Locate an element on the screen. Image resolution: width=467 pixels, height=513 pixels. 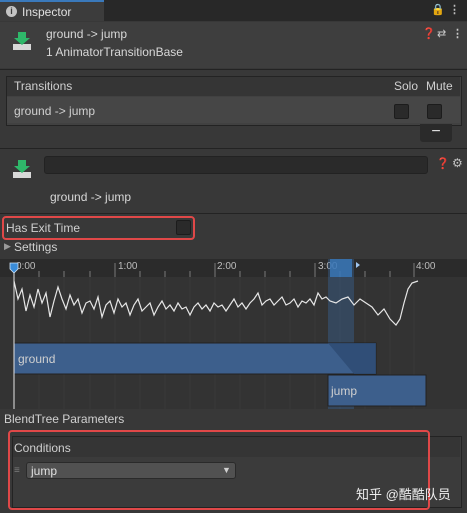
settings-foldout: Settings is located at coordinates (35, 247).